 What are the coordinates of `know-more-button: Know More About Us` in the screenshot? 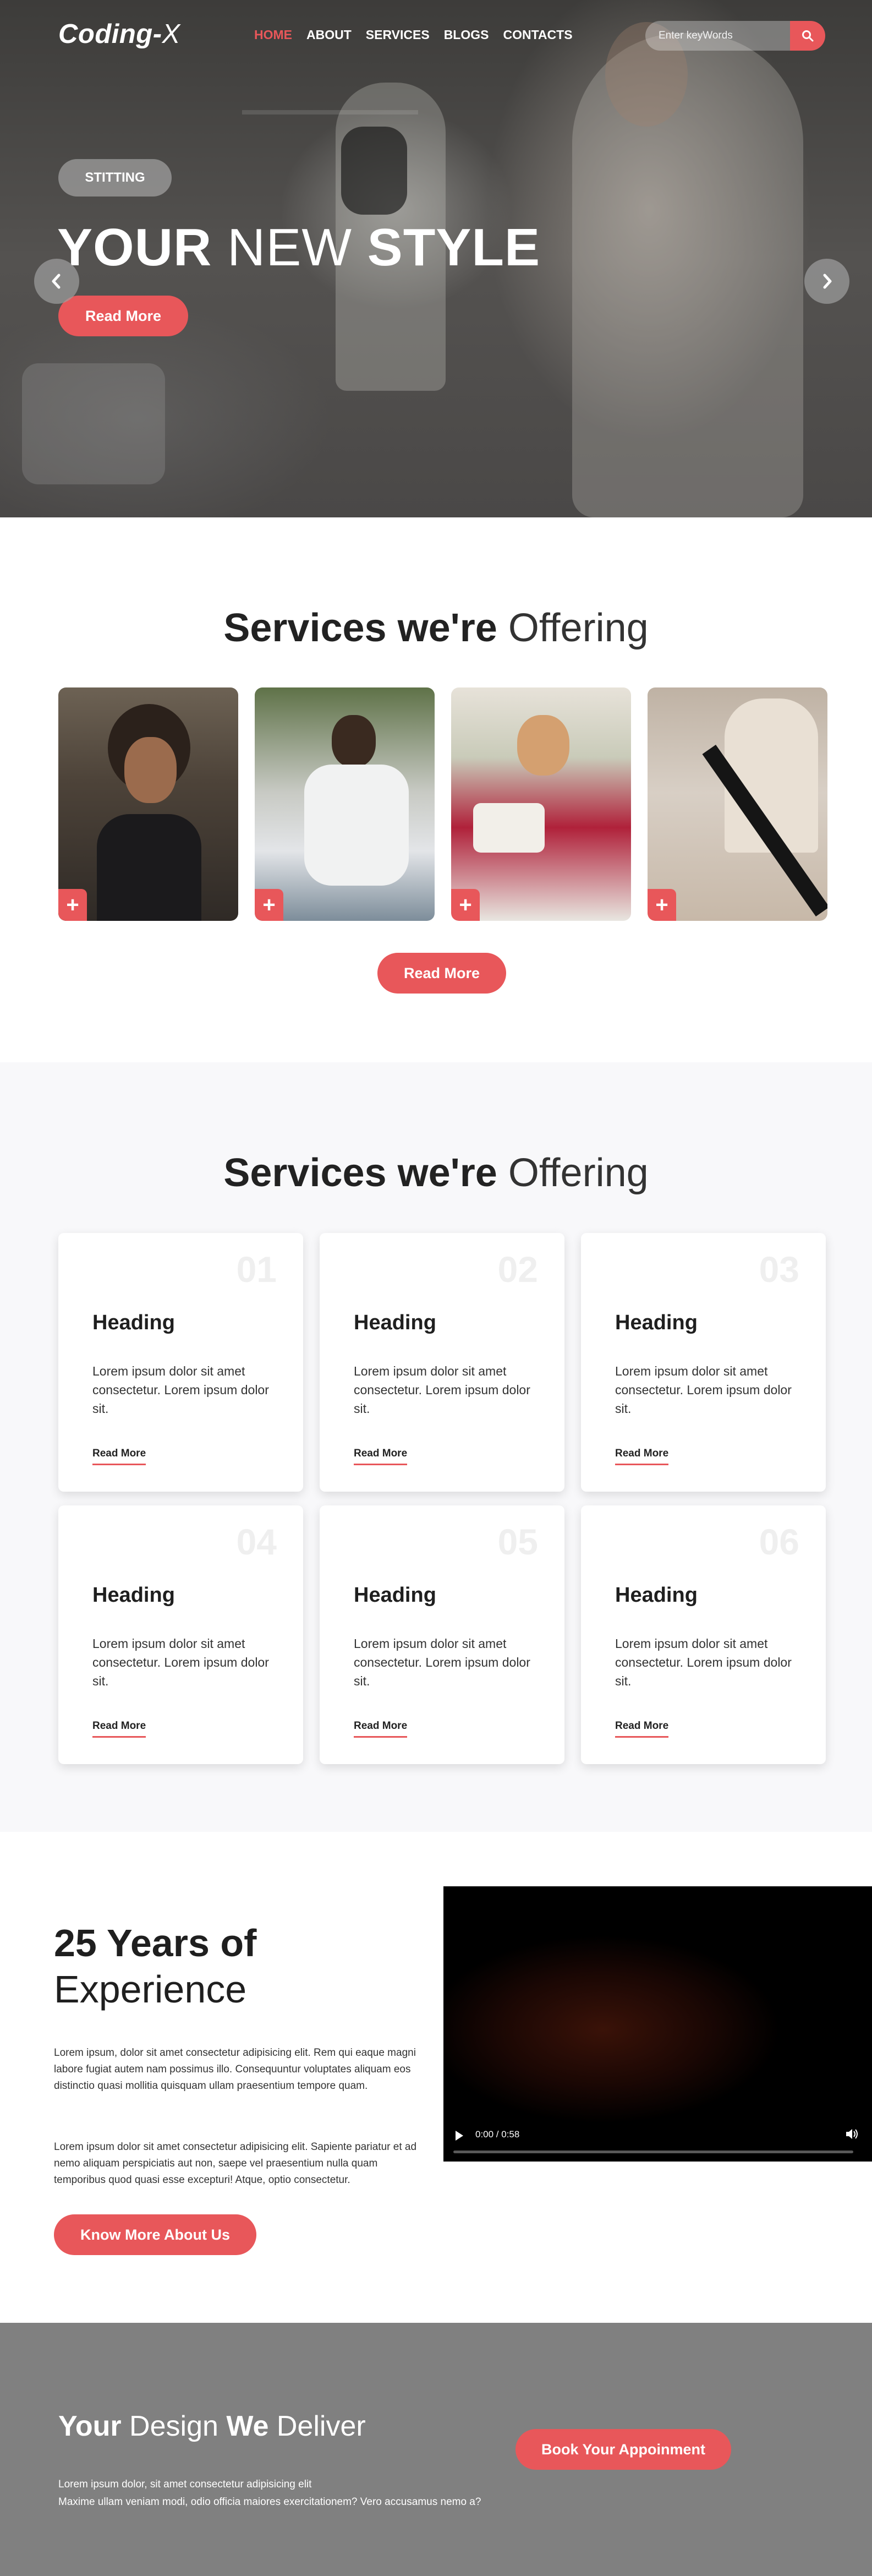 It's located at (155, 2235).